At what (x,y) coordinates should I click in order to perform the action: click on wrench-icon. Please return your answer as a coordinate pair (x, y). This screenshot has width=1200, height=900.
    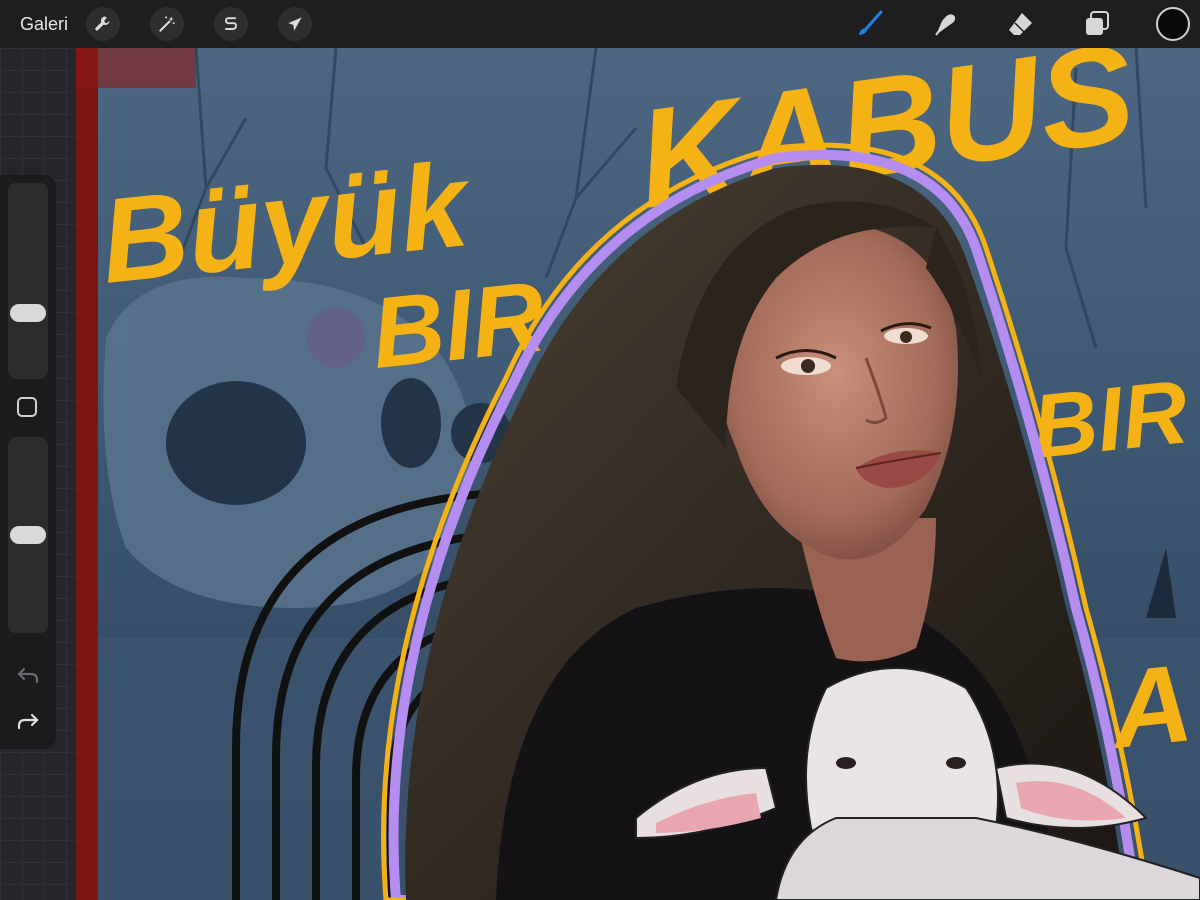
    Looking at the image, I should click on (102, 23).